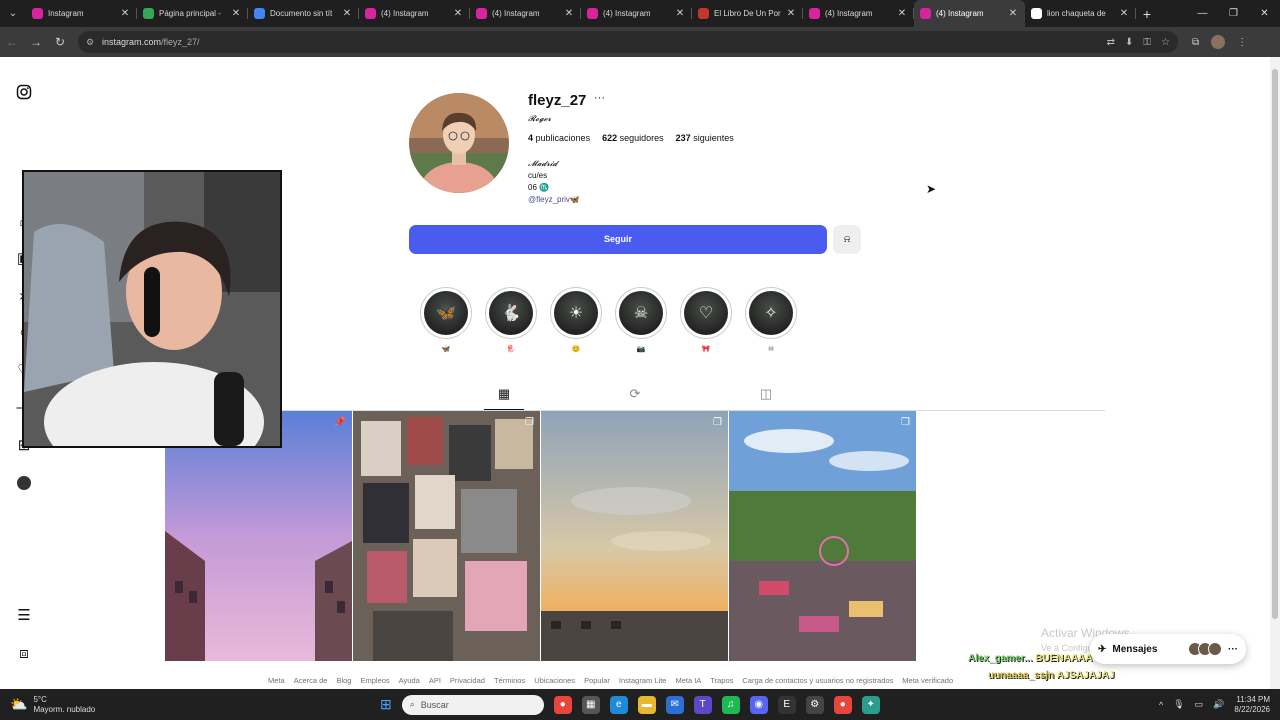 This screenshot has width=1280, height=720. What do you see at coordinates (554, 200) in the screenshot?
I see `bio-link: @fleyz_priv🦋` at bounding box center [554, 200].